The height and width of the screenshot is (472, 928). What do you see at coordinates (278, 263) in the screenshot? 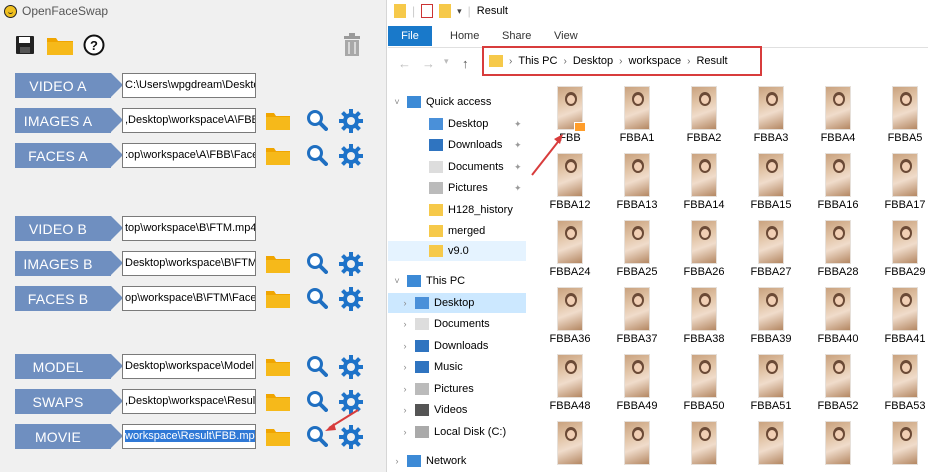
I see `images-b-browse-folder-icon` at bounding box center [278, 263].